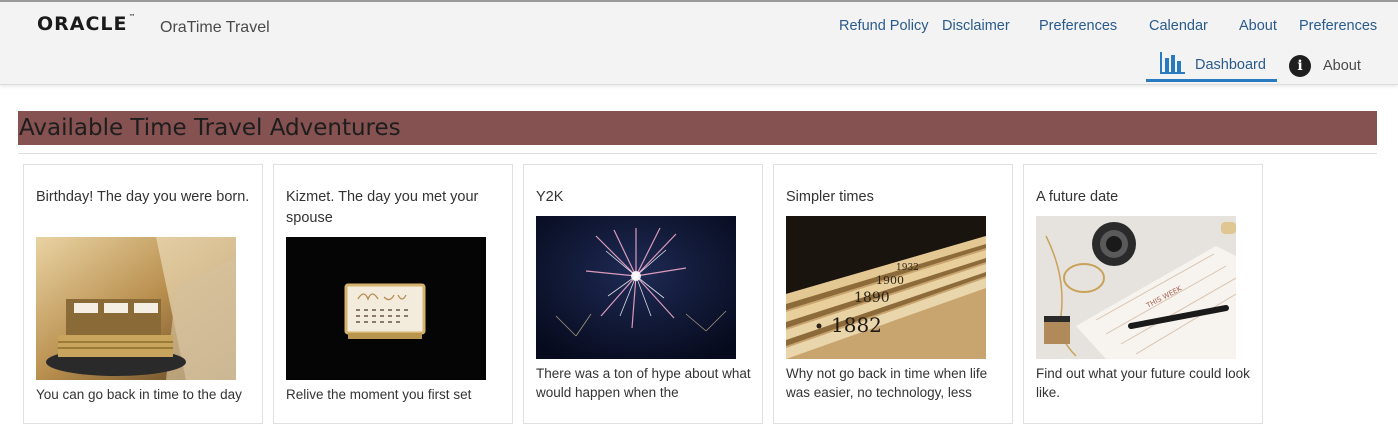 This screenshot has width=1398, height=424. What do you see at coordinates (856, 325) in the screenshot?
I see `svg-text: 1882` at bounding box center [856, 325].